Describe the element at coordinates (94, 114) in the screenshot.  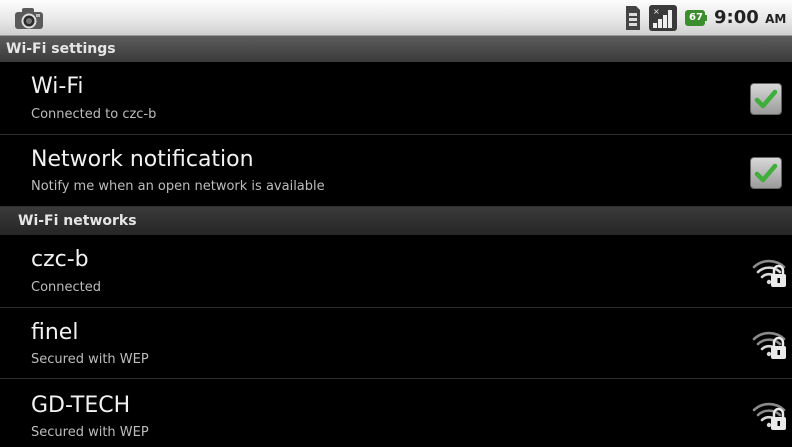
I see `wifi-toggle-summary: Connected to czc-b` at that location.